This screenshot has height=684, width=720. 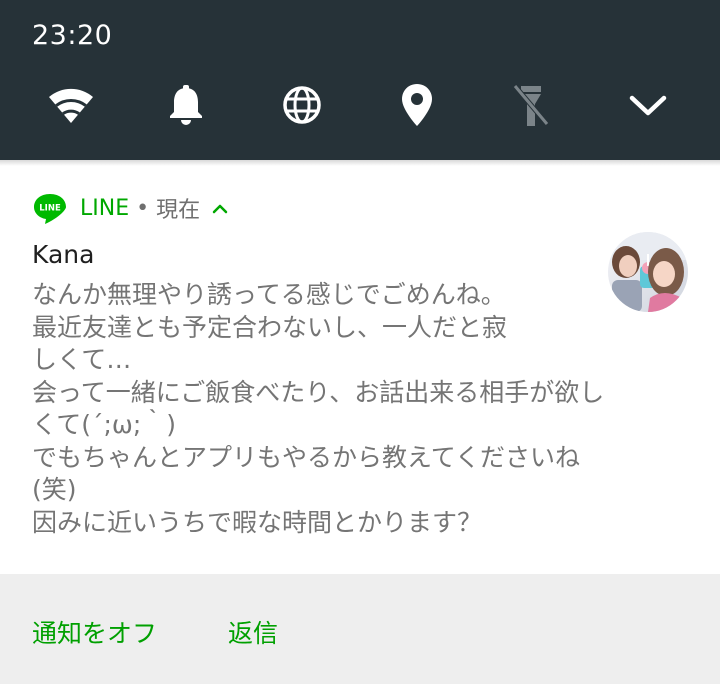 I want to click on do-not-disturb-toggle, so click(x=186, y=105).